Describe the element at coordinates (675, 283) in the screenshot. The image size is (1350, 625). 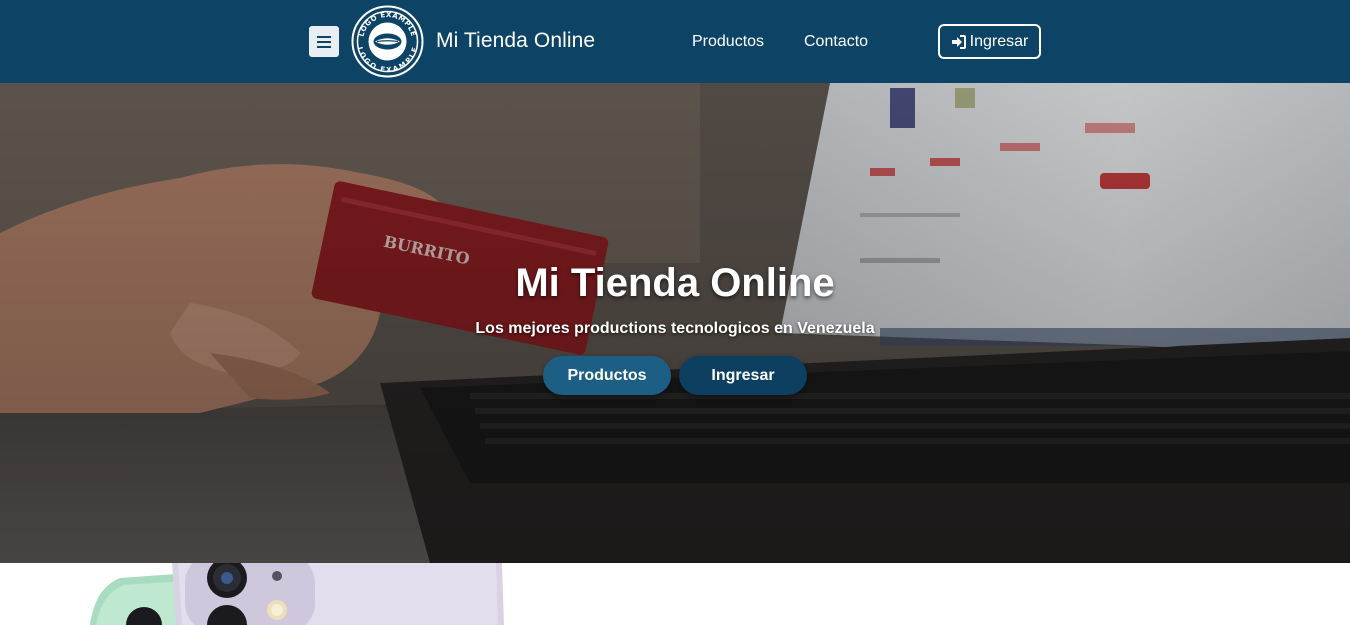
I see `hero-title: Mi Tienda Online` at that location.